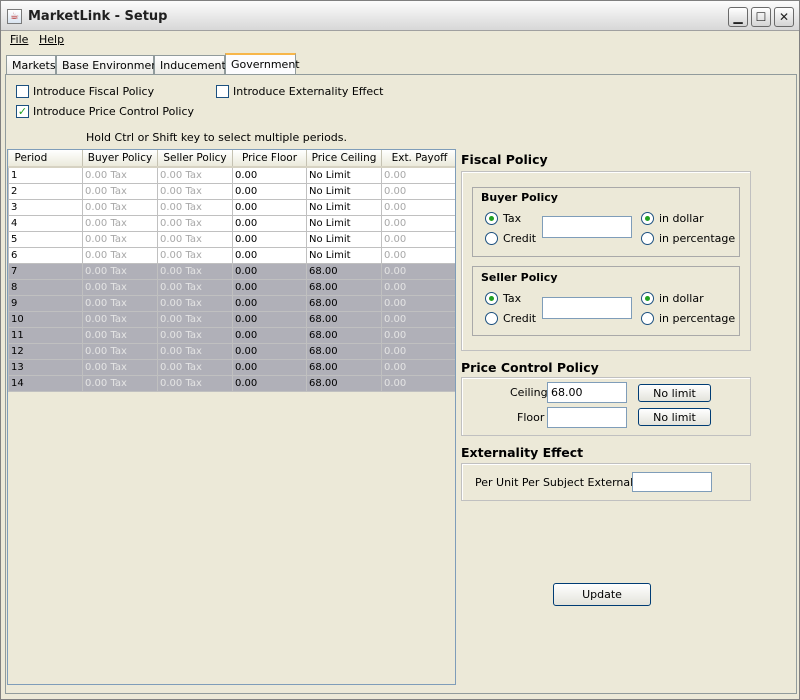  I want to click on checkmark-icon: ✓, so click(22, 111).